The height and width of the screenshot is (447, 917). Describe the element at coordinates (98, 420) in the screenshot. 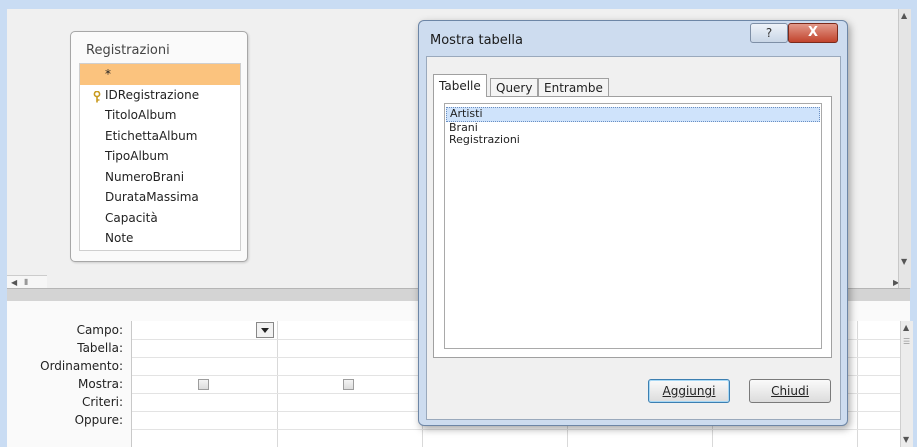

I see `grid-row-label: Oppure:` at that location.